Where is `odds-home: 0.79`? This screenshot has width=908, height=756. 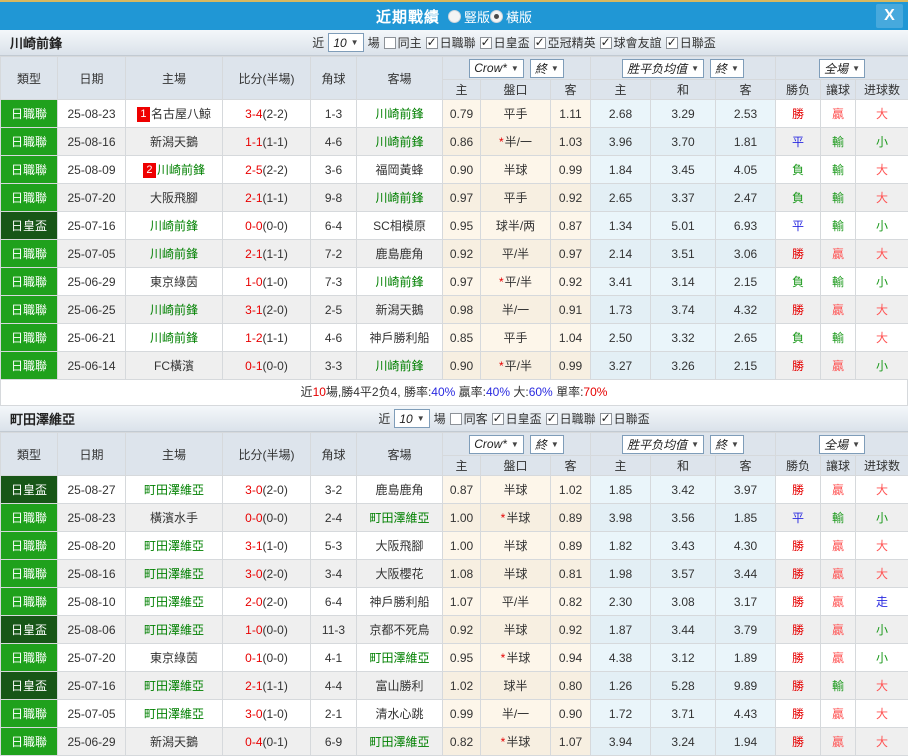 odds-home: 0.79 is located at coordinates (462, 114).